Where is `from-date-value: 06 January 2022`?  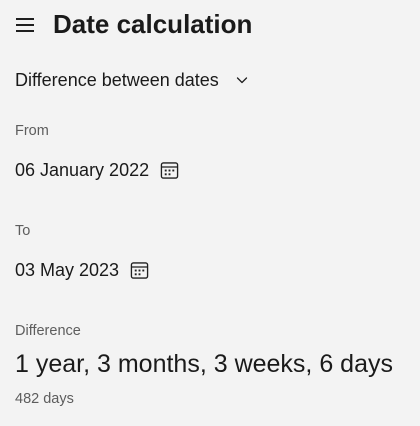
from-date-value: 06 January 2022 is located at coordinates (82, 170).